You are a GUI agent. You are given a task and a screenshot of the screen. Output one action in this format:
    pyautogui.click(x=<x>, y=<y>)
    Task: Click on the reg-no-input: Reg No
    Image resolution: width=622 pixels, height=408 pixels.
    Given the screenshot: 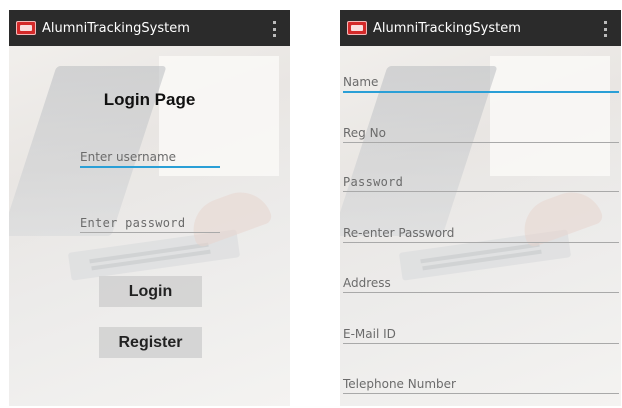 What is the action you would take?
    pyautogui.click(x=481, y=134)
    